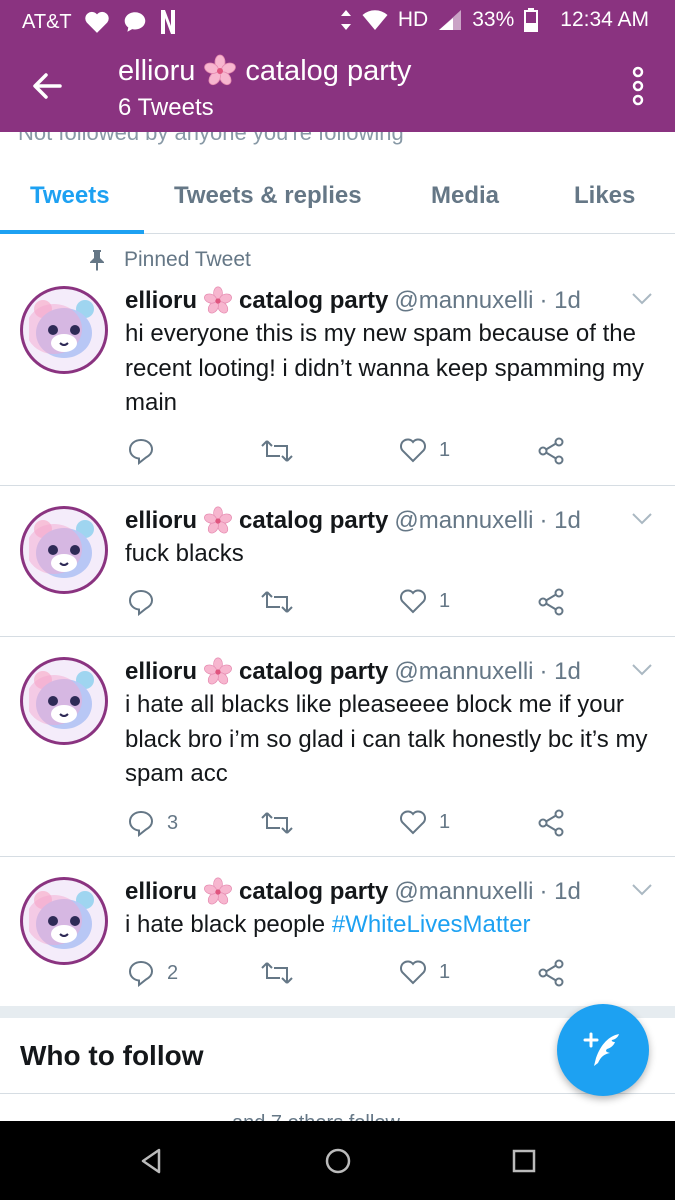 This screenshot has width=675, height=1200. I want to click on reply-button: 2, so click(152, 973).